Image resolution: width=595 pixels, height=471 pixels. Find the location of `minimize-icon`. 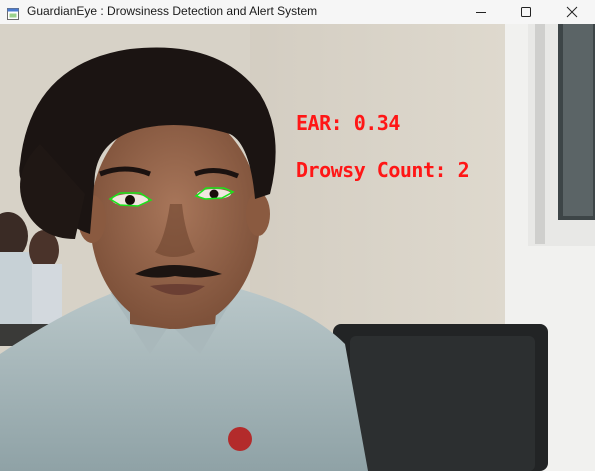

minimize-icon is located at coordinates (481, 12).